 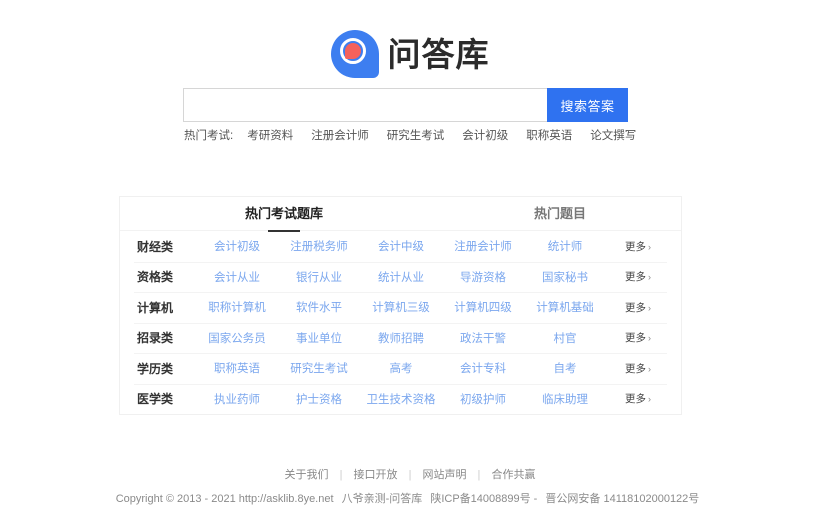 What do you see at coordinates (400, 214) in the screenshot?
I see `card-tab-bar: 热门考试题库 热门题目` at bounding box center [400, 214].